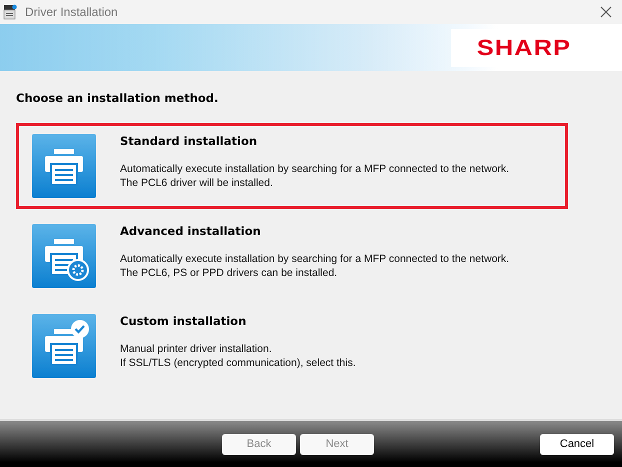 This screenshot has width=622, height=467. Describe the element at coordinates (10, 12) in the screenshot. I see `app-icon` at that location.